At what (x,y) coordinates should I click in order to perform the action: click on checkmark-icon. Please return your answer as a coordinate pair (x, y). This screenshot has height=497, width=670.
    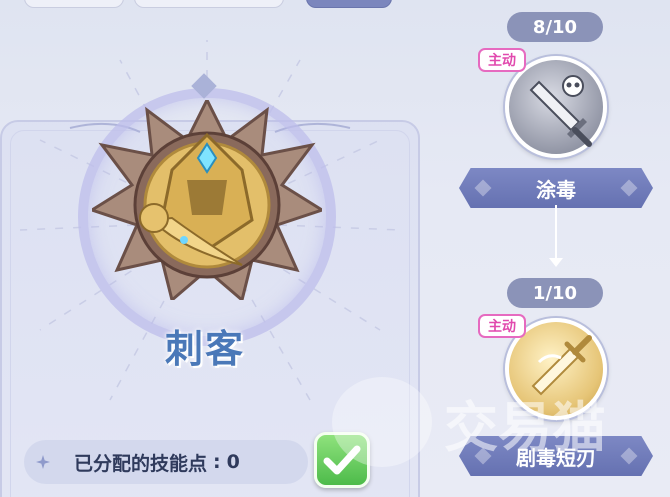
    Looking at the image, I should click on (342, 460).